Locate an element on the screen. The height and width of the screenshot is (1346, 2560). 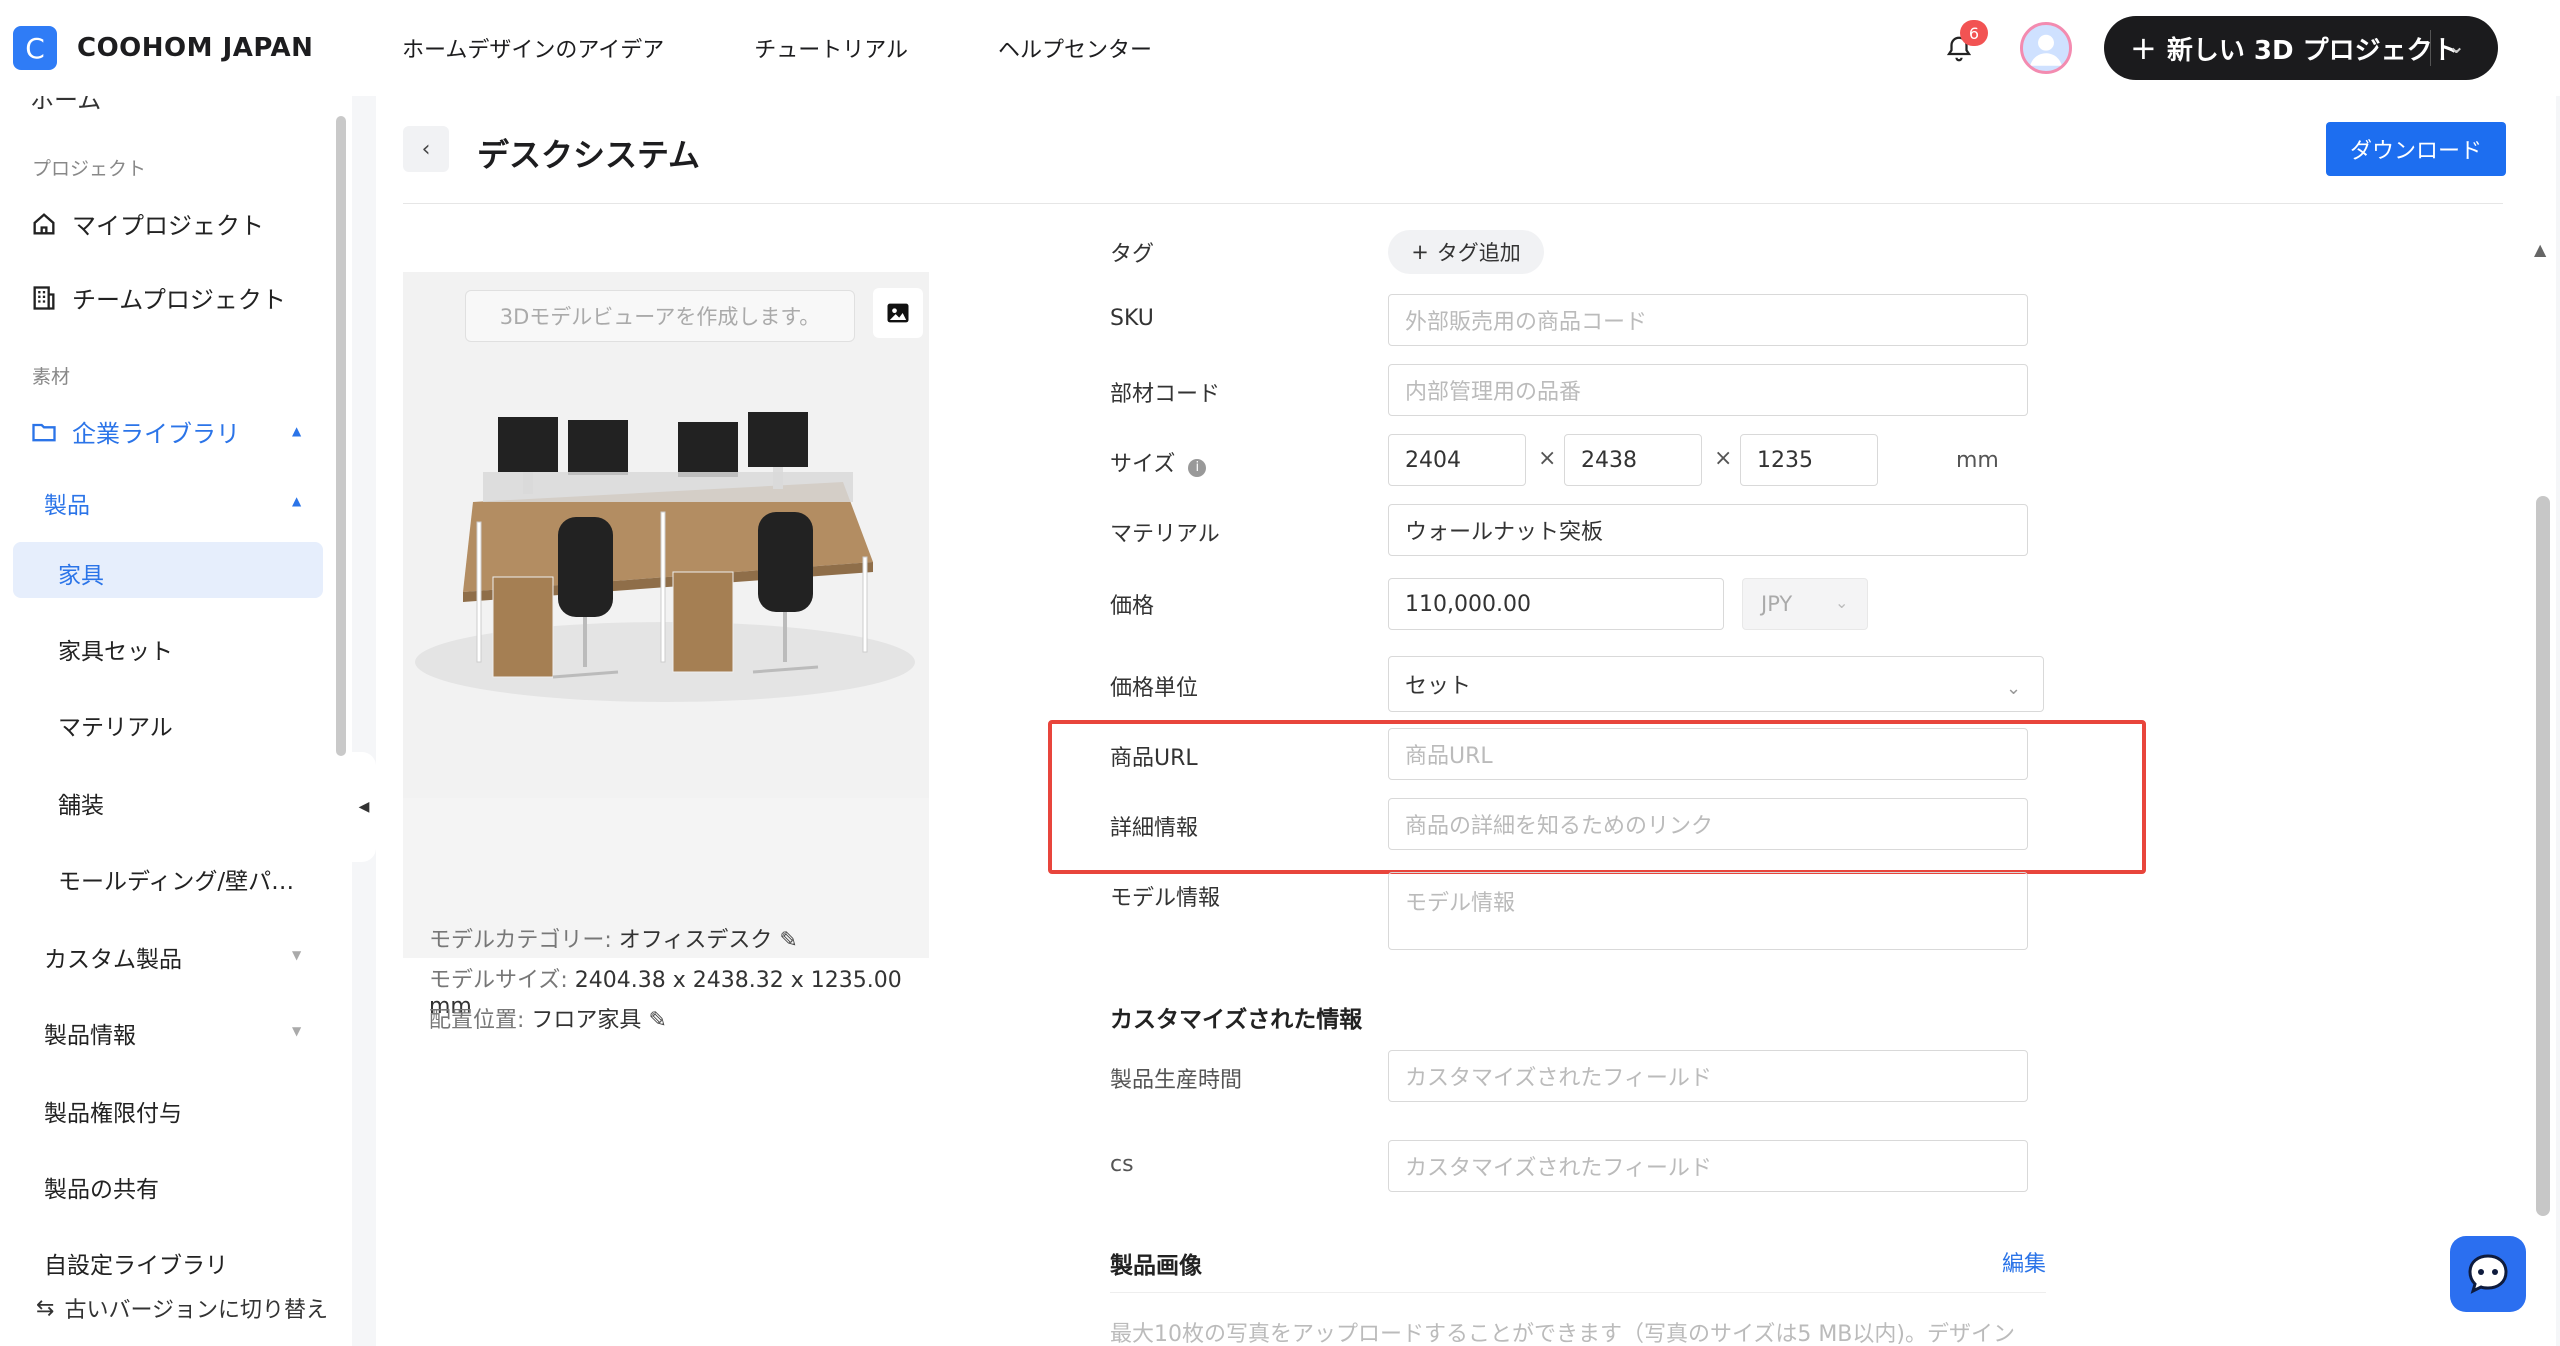
chat-support-button is located at coordinates (2488, 1274).